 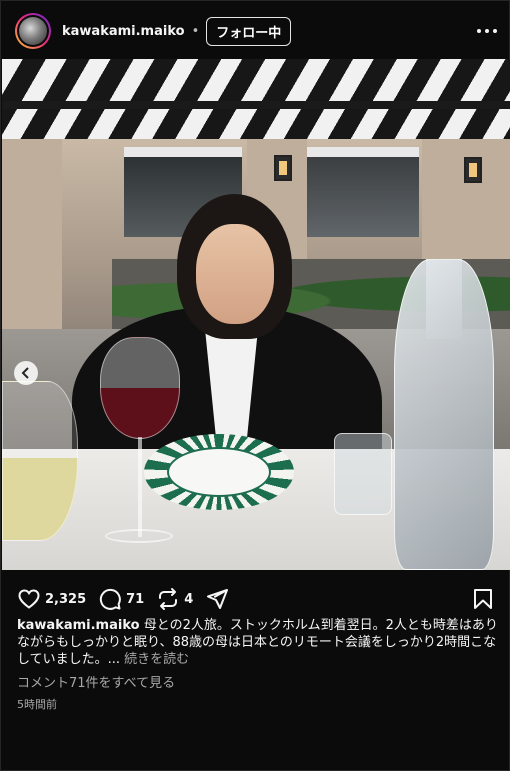 I want to click on white-wine-glass, so click(x=40, y=461).